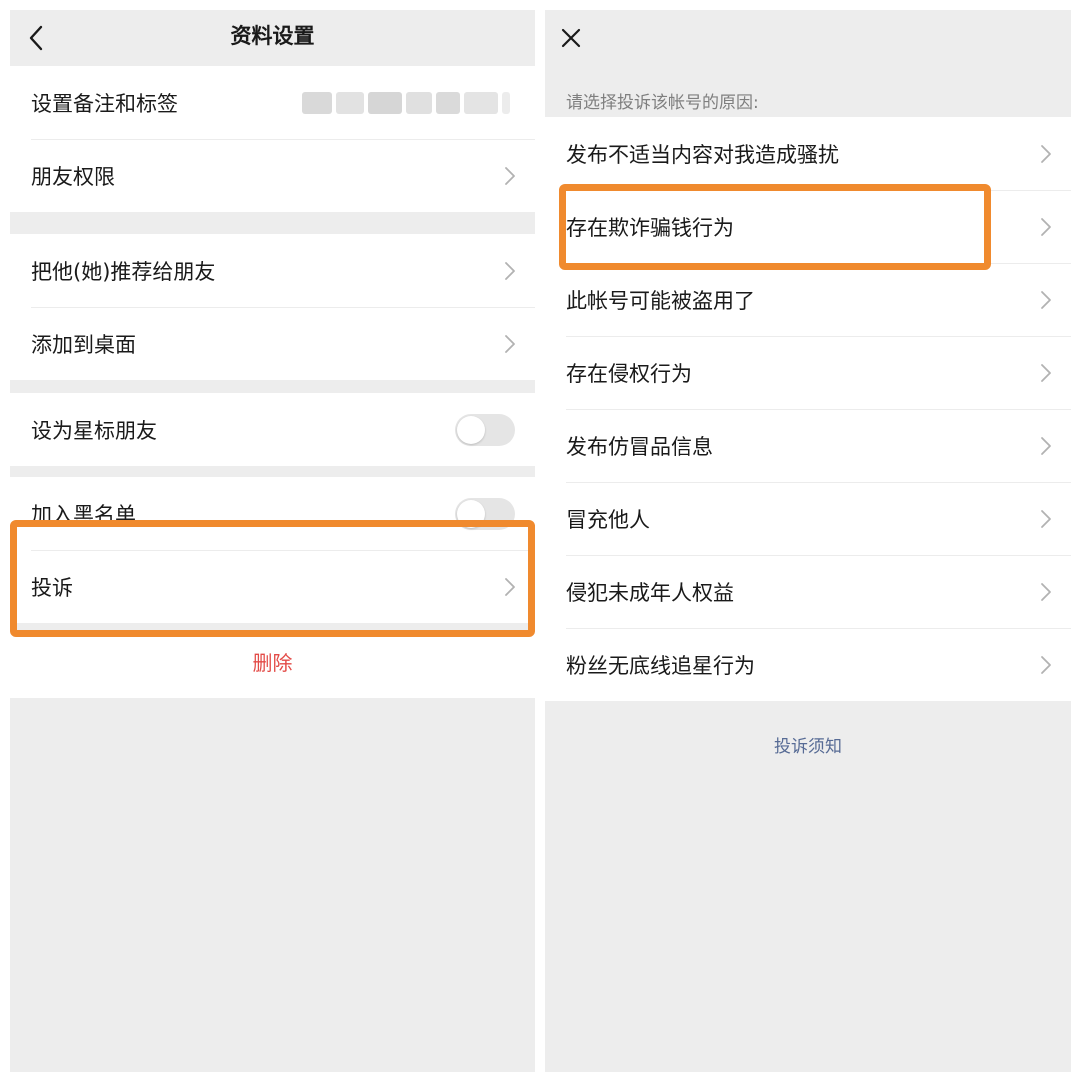 The image size is (1080, 1080). What do you see at coordinates (73, 176) in the screenshot?
I see `row-label: 朋友权限` at bounding box center [73, 176].